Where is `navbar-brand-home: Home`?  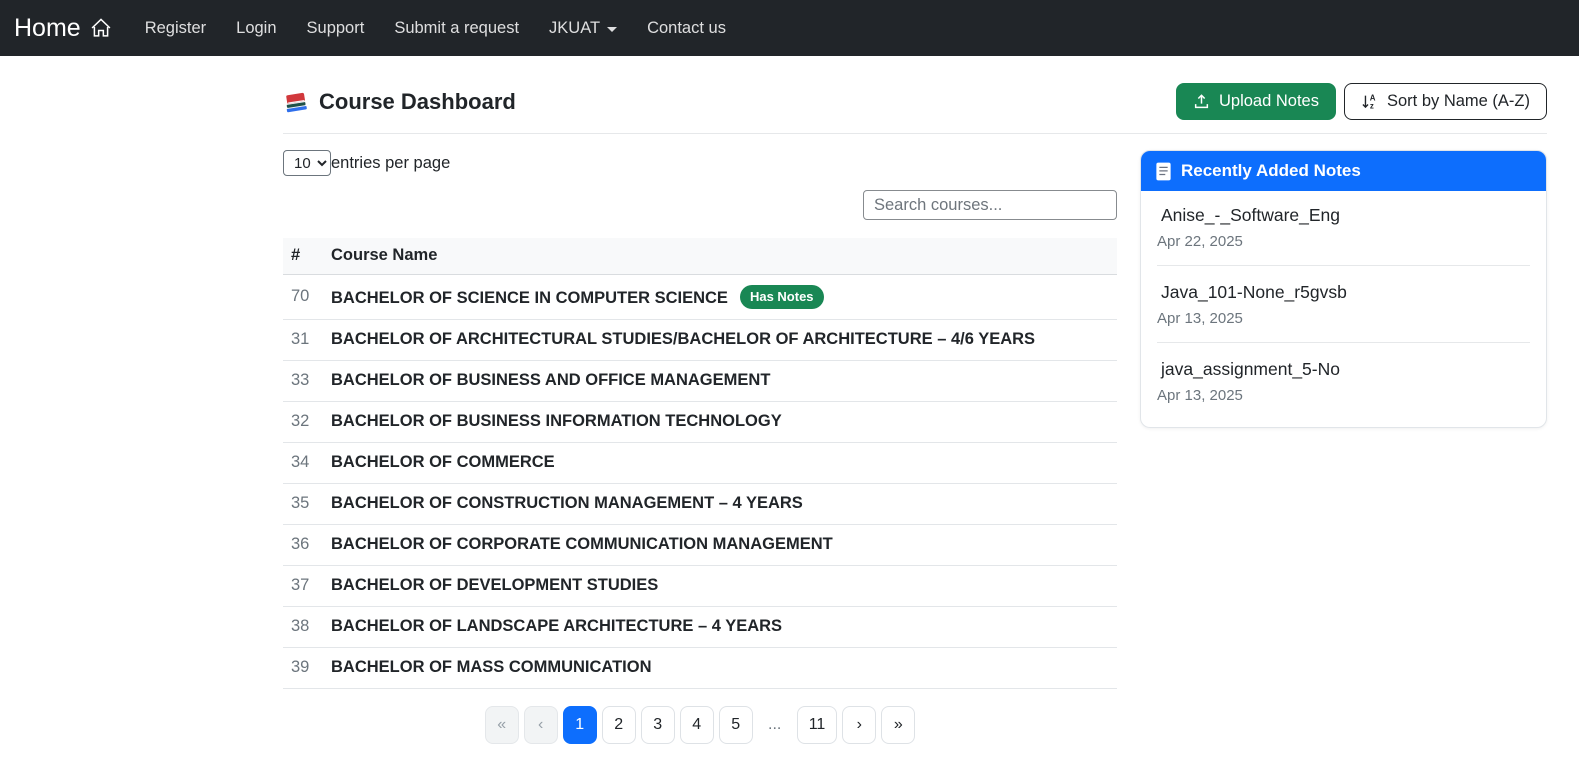
navbar-brand-home: Home is located at coordinates (63, 28).